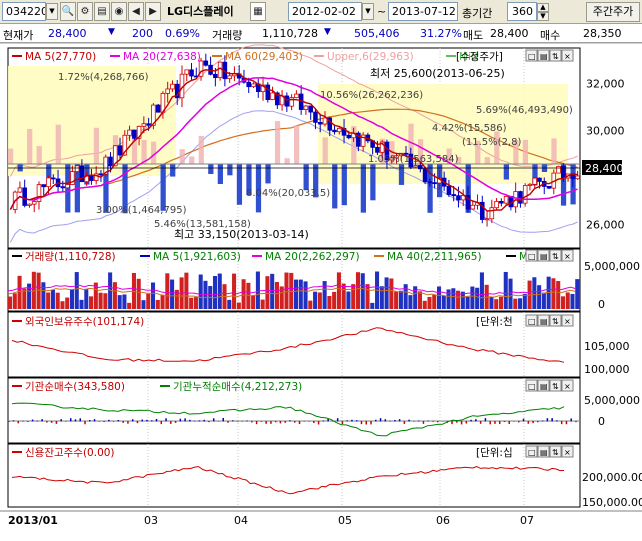 The width and height of the screenshot is (642, 541). Describe the element at coordinates (522, 11) in the screenshot. I see `count-input: 360` at that location.